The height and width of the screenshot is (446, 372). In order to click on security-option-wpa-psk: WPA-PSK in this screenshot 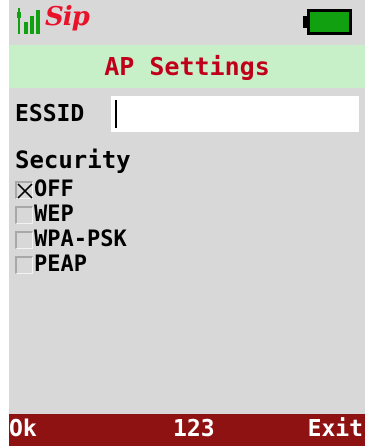, I will do `click(115, 239)`.